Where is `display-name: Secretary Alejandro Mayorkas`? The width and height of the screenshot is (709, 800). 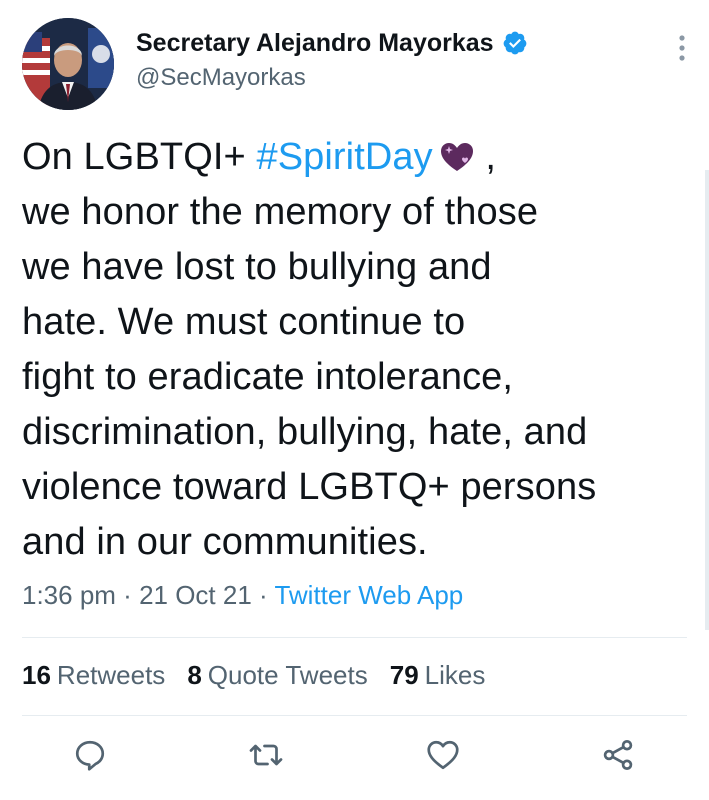
display-name: Secretary Alejandro Mayorkas is located at coordinates (315, 43).